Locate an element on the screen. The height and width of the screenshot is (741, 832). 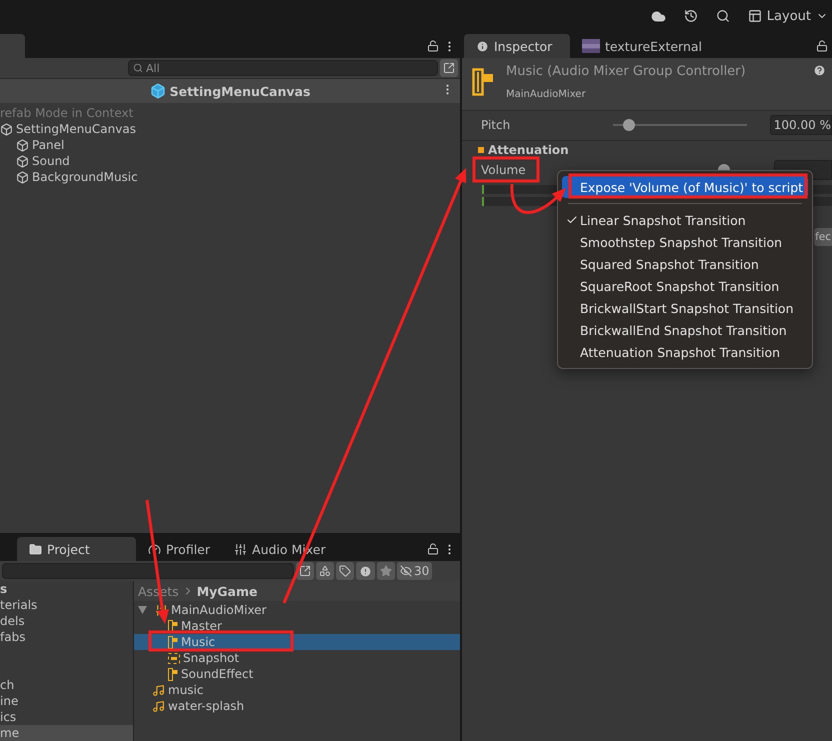
value-field: 100.00 % is located at coordinates (801, 125).